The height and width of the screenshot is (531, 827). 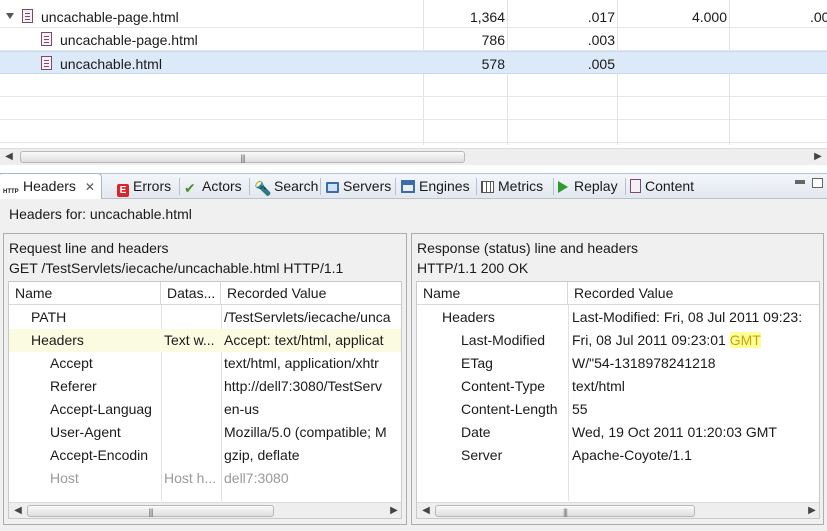 I want to click on tab-label: Metrics, so click(x=521, y=186).